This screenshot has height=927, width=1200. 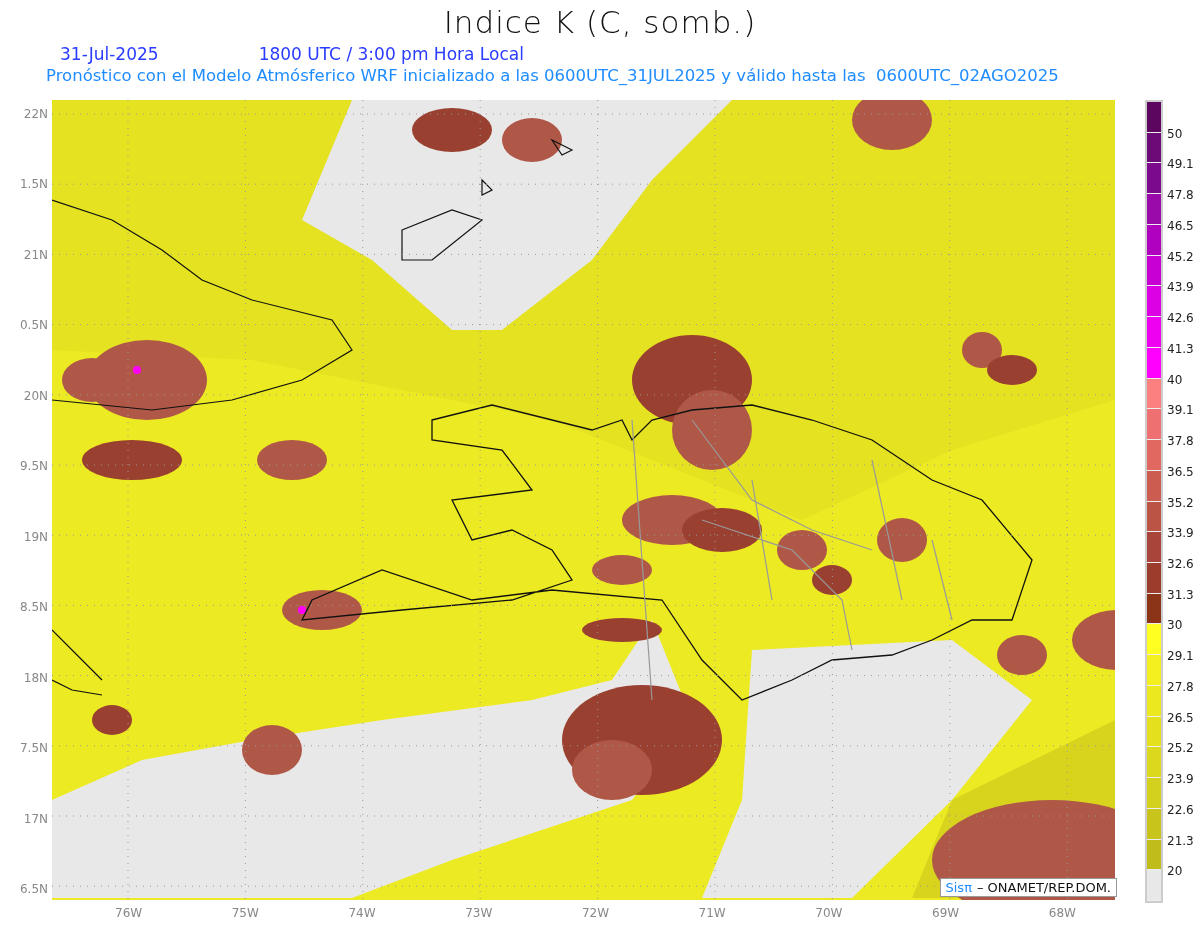 What do you see at coordinates (1180, 564) in the screenshot?
I see `scale-label: 32.6` at bounding box center [1180, 564].